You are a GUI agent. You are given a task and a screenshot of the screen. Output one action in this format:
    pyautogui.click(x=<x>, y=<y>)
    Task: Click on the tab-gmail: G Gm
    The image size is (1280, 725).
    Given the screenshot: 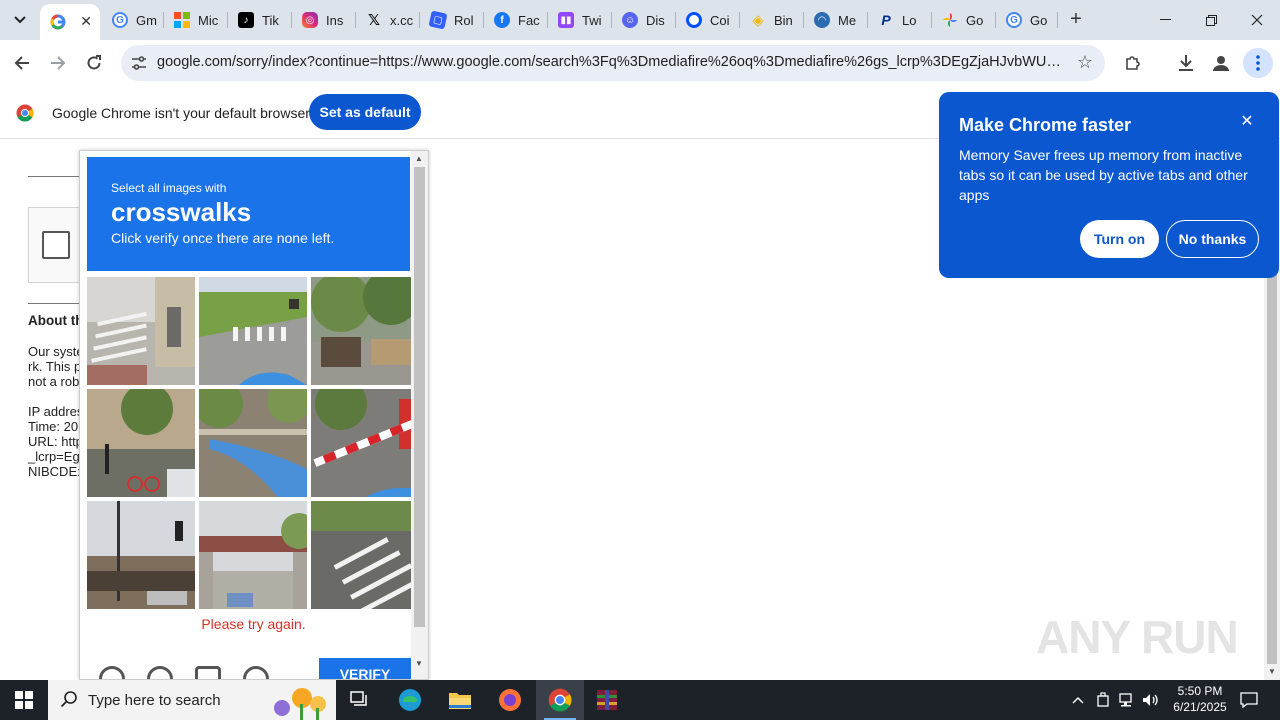 What is the action you would take?
    pyautogui.click(x=133, y=20)
    